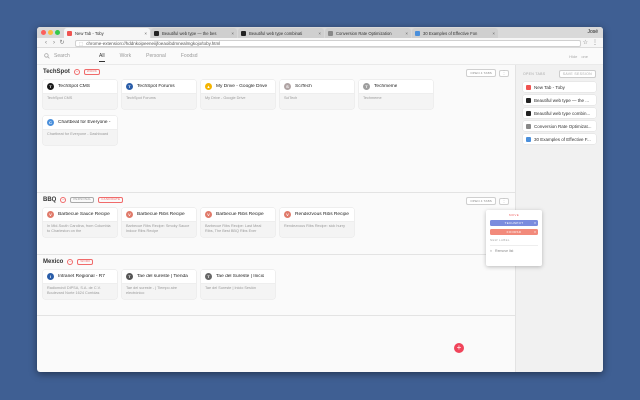  I want to click on filter-tab-personal: Personal, so click(156, 57).